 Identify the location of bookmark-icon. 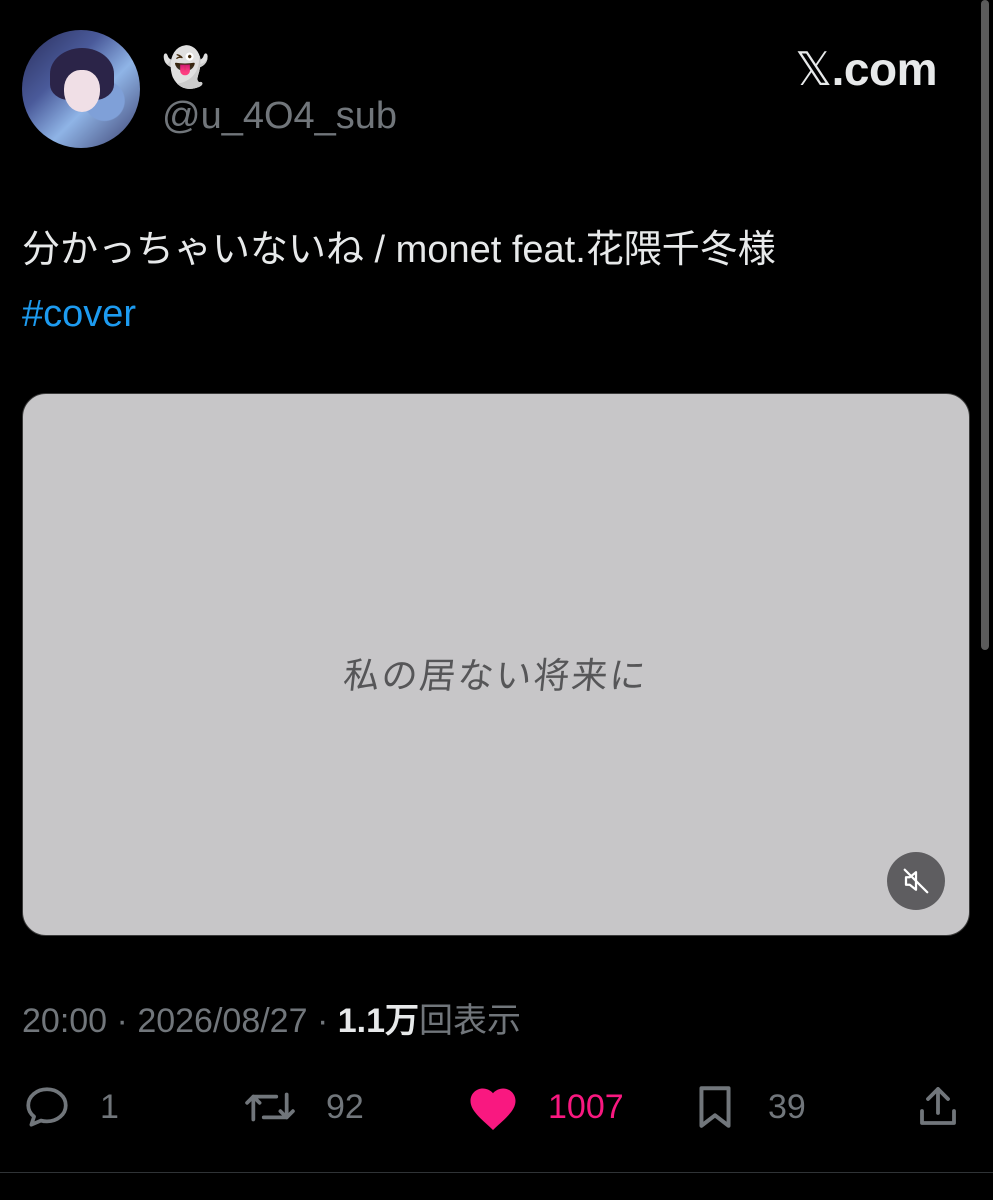
(715, 1107).